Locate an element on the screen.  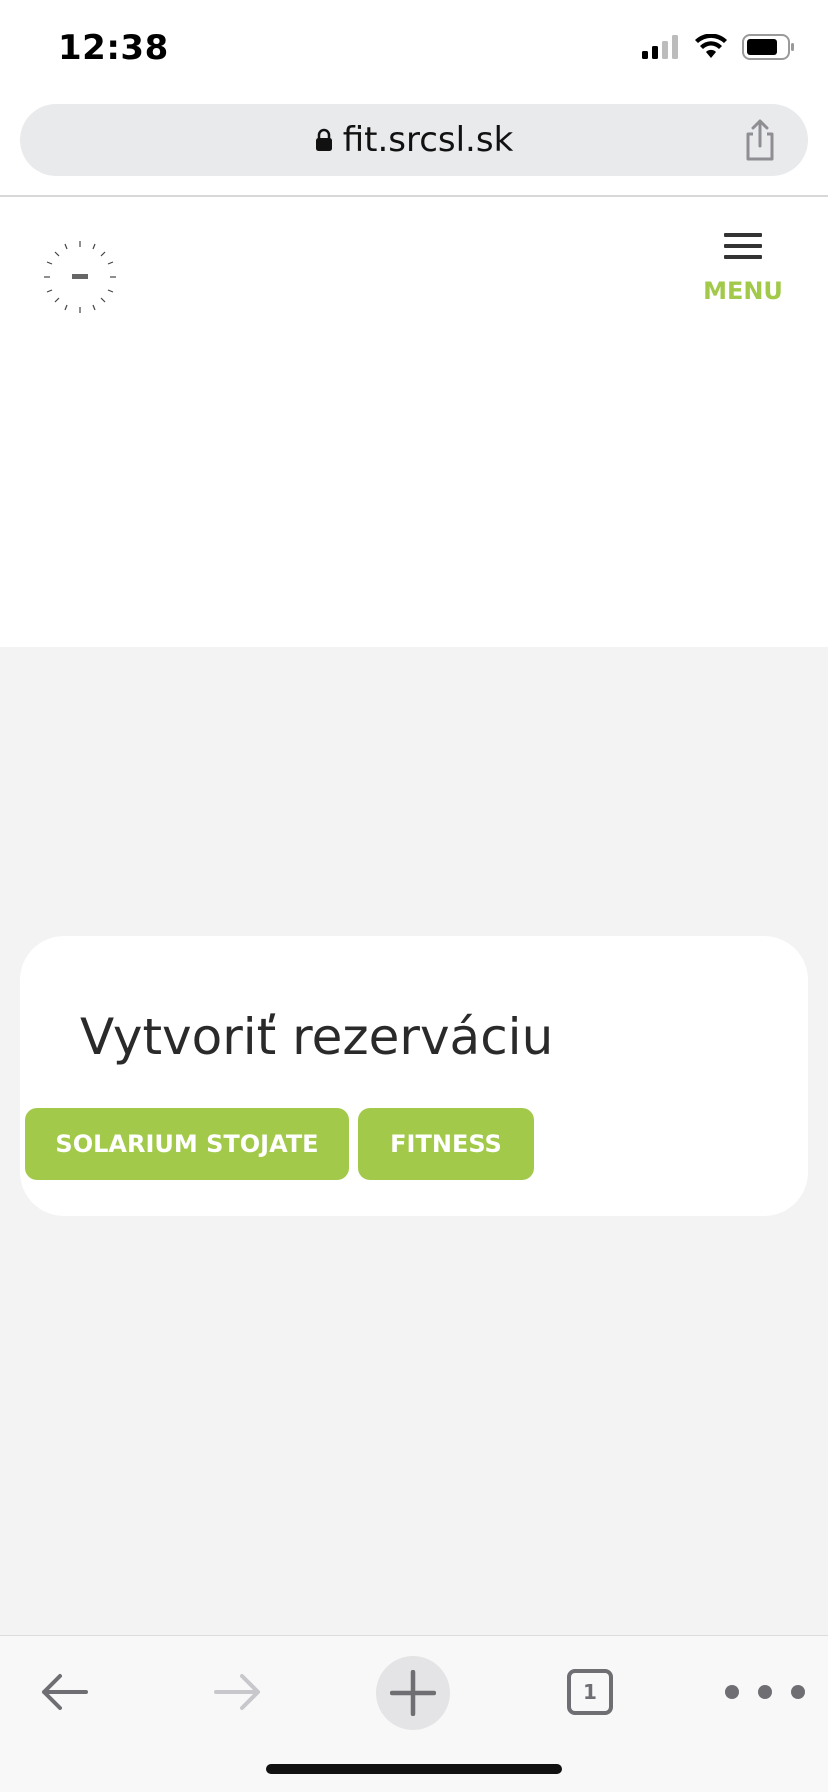
share-button is located at coordinates (760, 140).